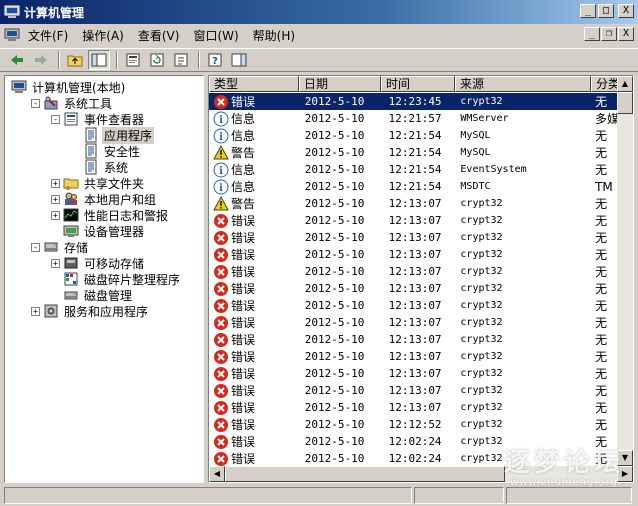 This screenshot has height=506, width=638. Describe the element at coordinates (133, 60) in the screenshot. I see `properties-button` at that location.